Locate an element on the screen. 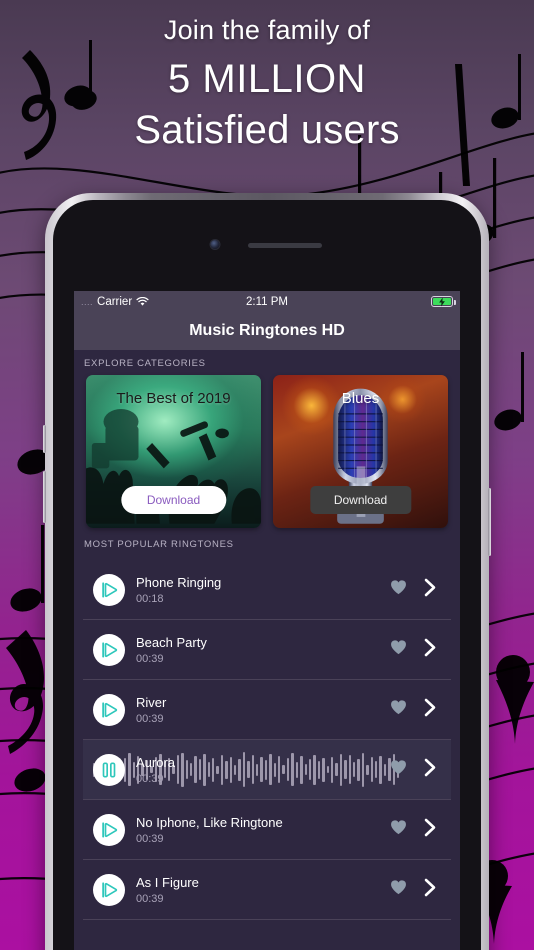 The height and width of the screenshot is (950, 534). ringtone-meta: Beach Party 00:39 is located at coordinates (263, 650).